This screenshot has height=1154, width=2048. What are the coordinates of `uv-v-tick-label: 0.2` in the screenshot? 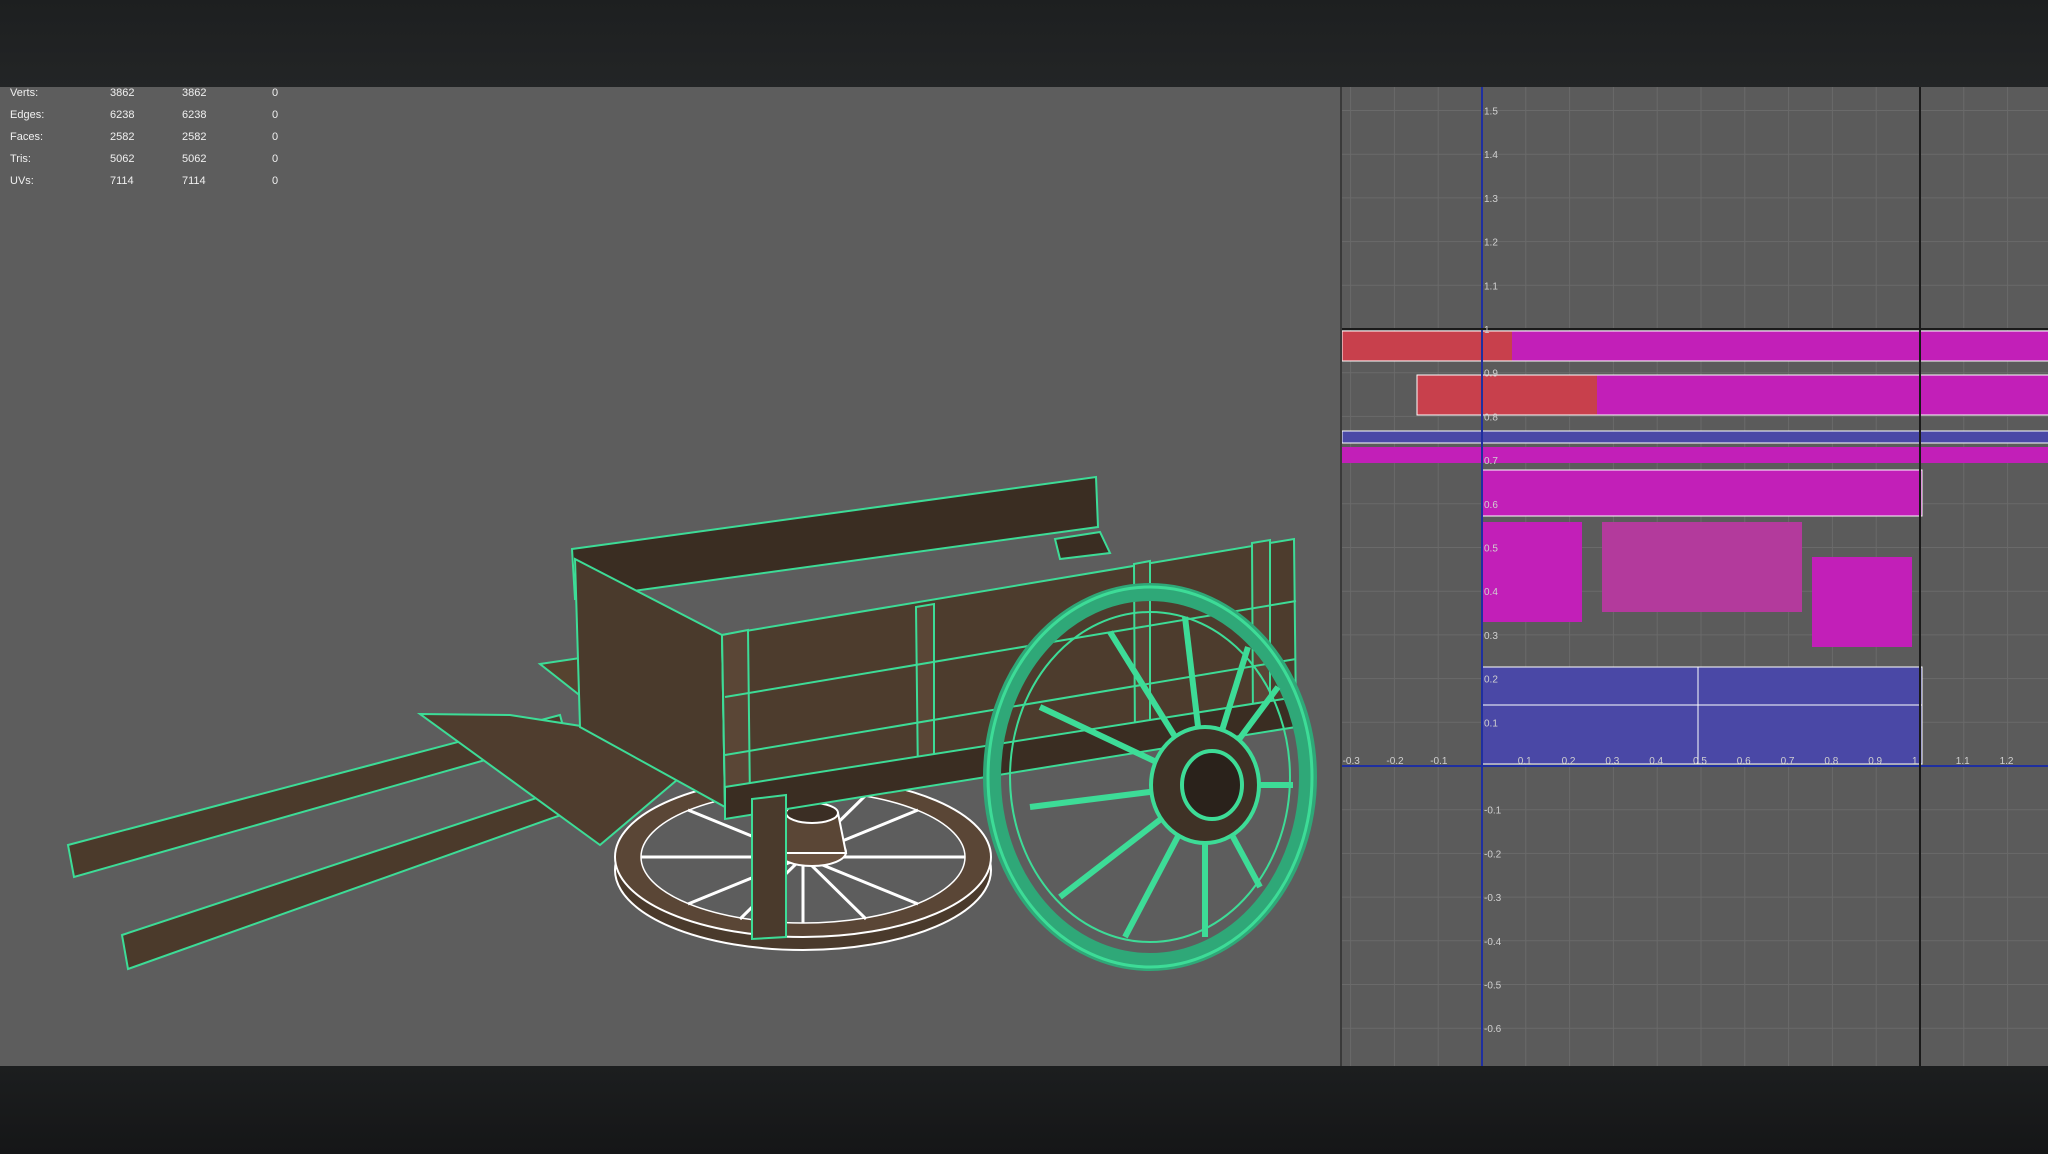 It's located at (1491, 680).